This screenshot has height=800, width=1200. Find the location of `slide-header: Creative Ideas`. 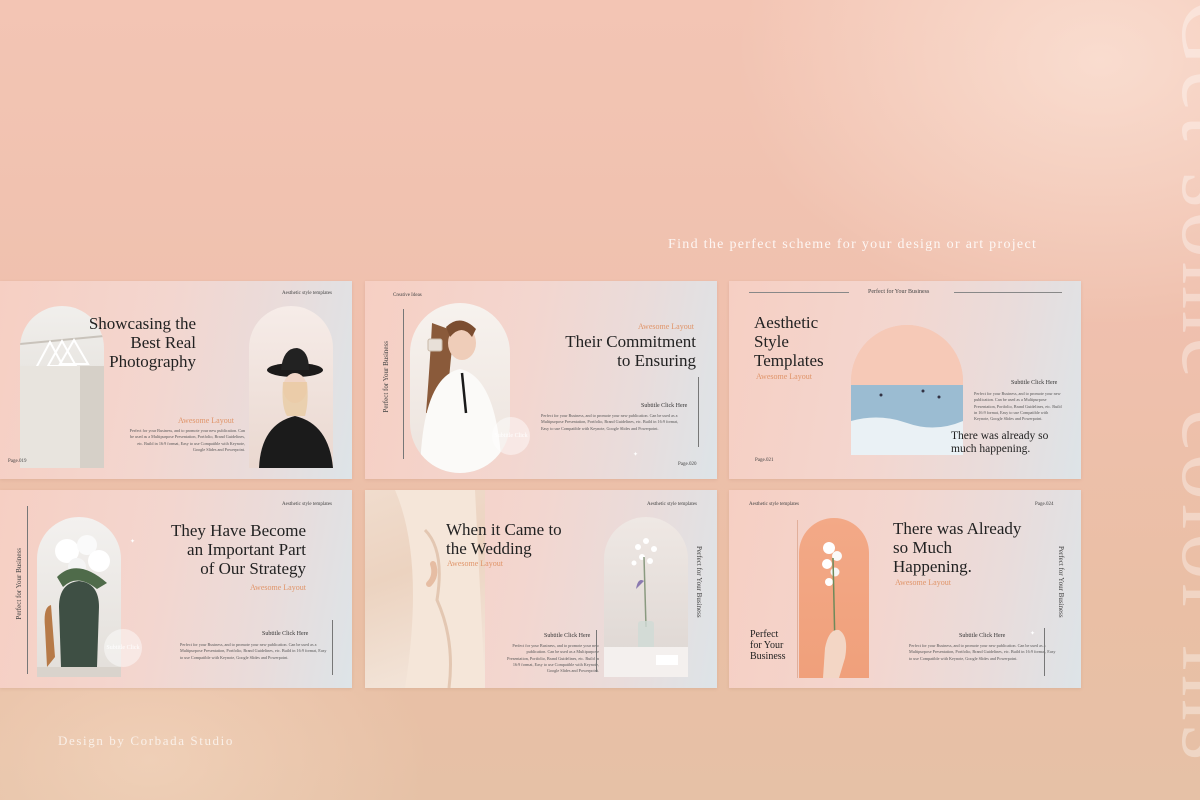

slide-header: Creative Ideas is located at coordinates (407, 295).